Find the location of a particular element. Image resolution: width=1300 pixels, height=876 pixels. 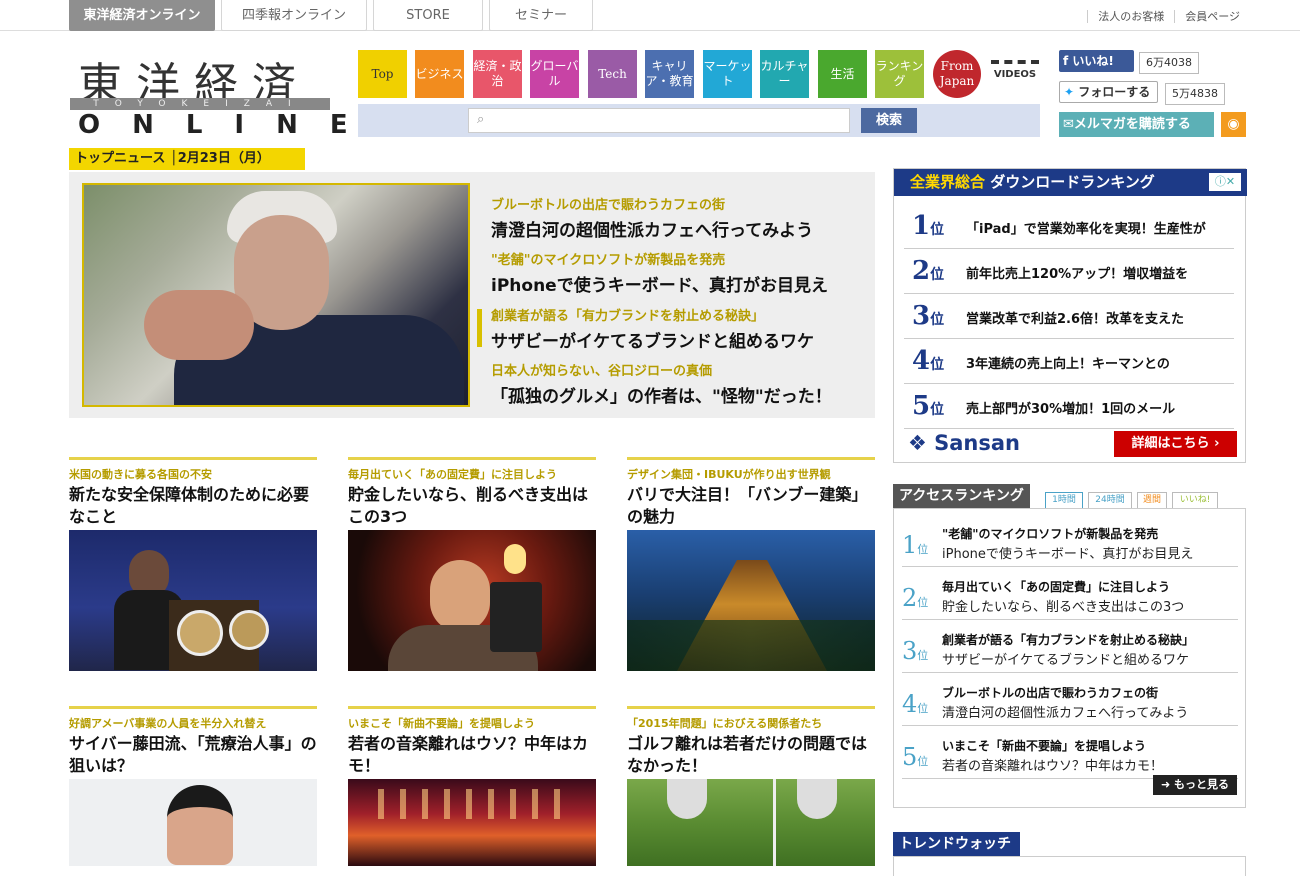

tab-likes: いいね! is located at coordinates (1195, 500).